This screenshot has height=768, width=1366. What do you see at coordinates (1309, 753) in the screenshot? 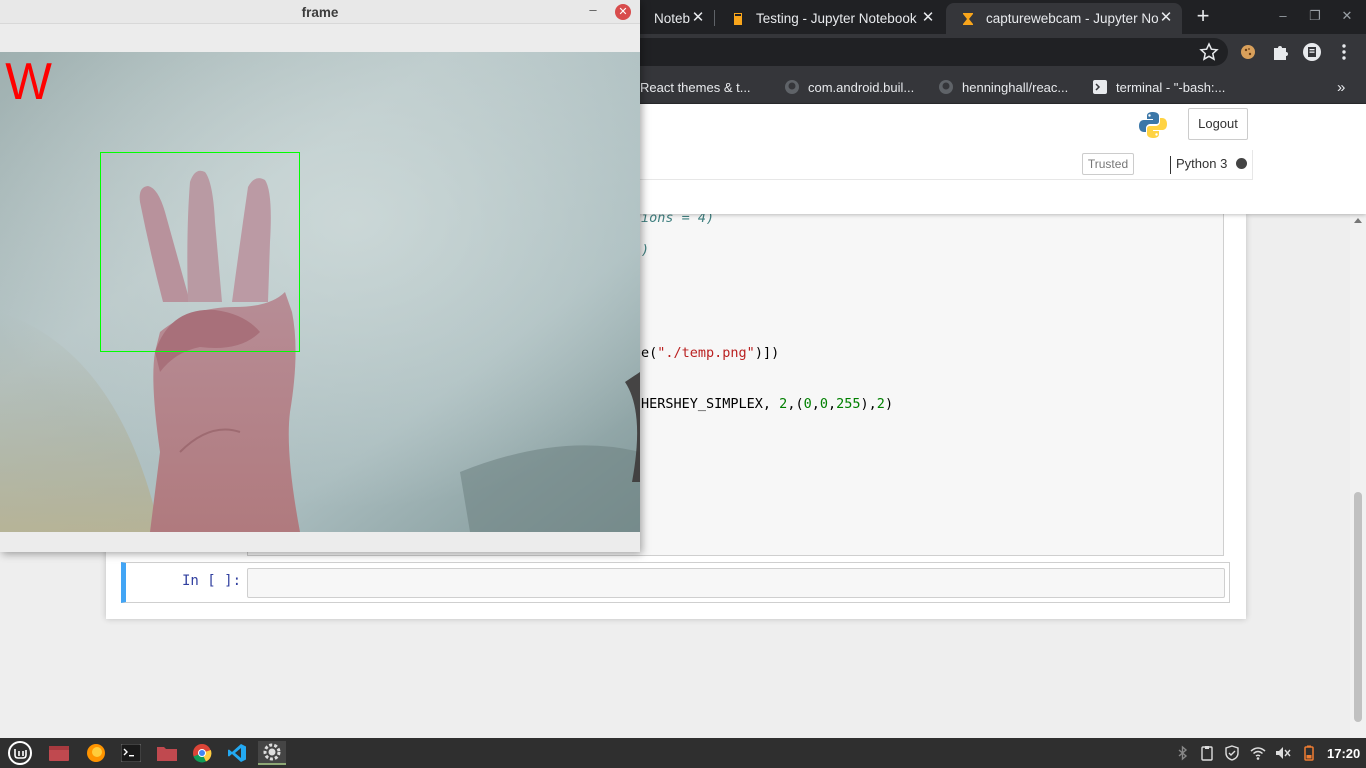
I see `battery-icon` at bounding box center [1309, 753].